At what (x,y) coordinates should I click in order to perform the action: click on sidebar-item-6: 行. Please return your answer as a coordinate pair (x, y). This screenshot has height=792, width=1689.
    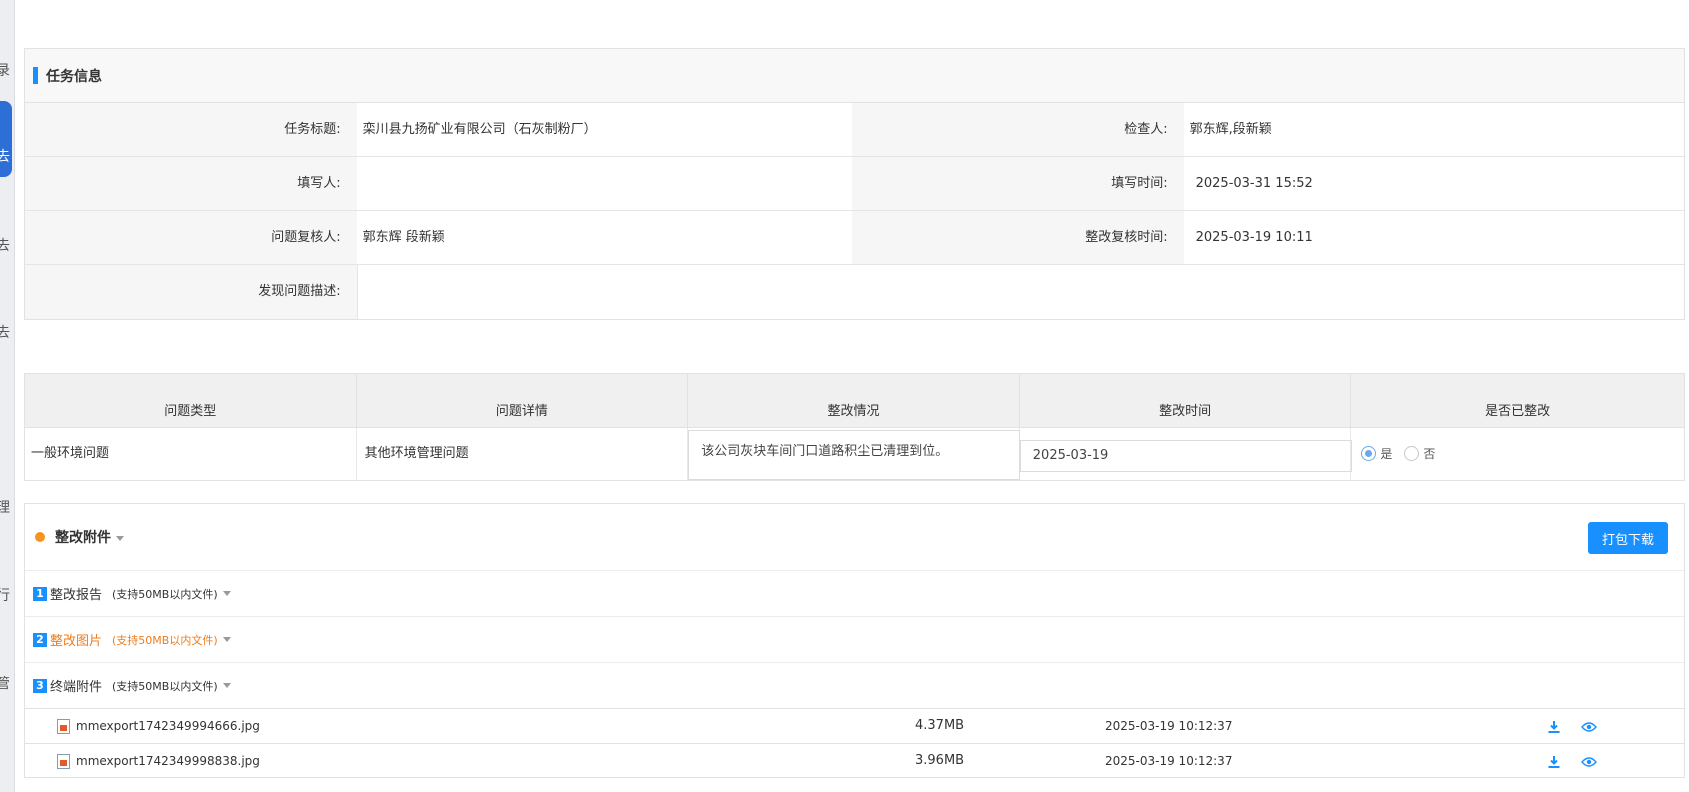
    Looking at the image, I should click on (6, 595).